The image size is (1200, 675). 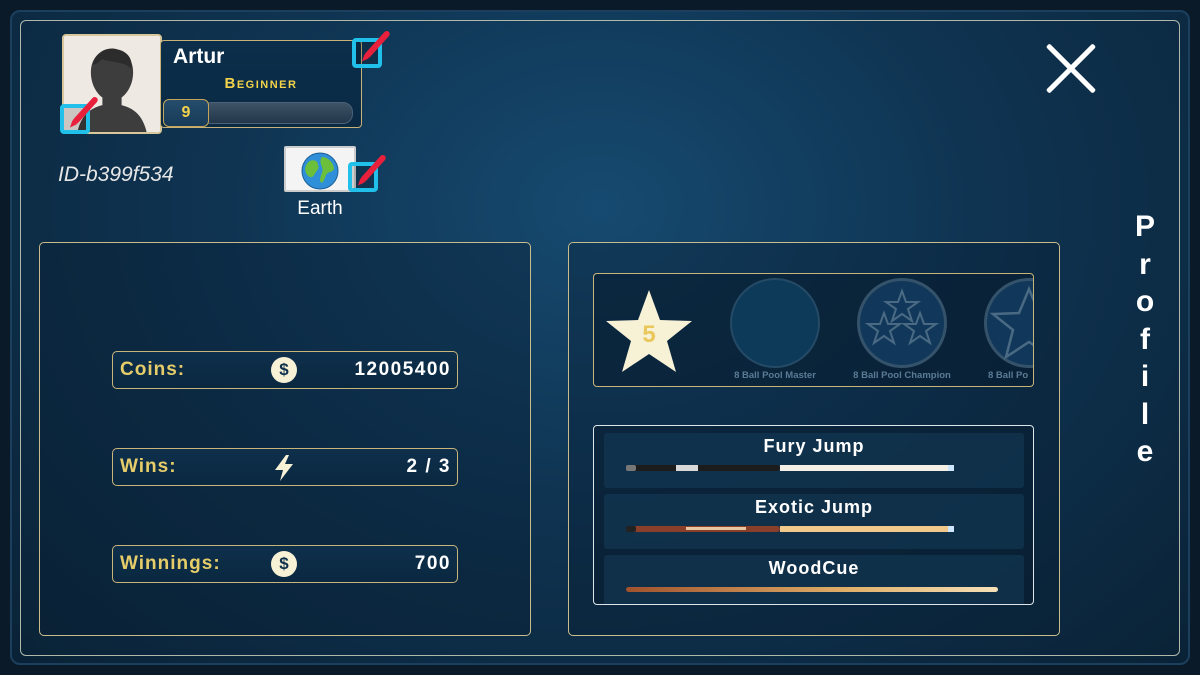 I want to click on cue-name: Exotic Jump, so click(x=814, y=507).